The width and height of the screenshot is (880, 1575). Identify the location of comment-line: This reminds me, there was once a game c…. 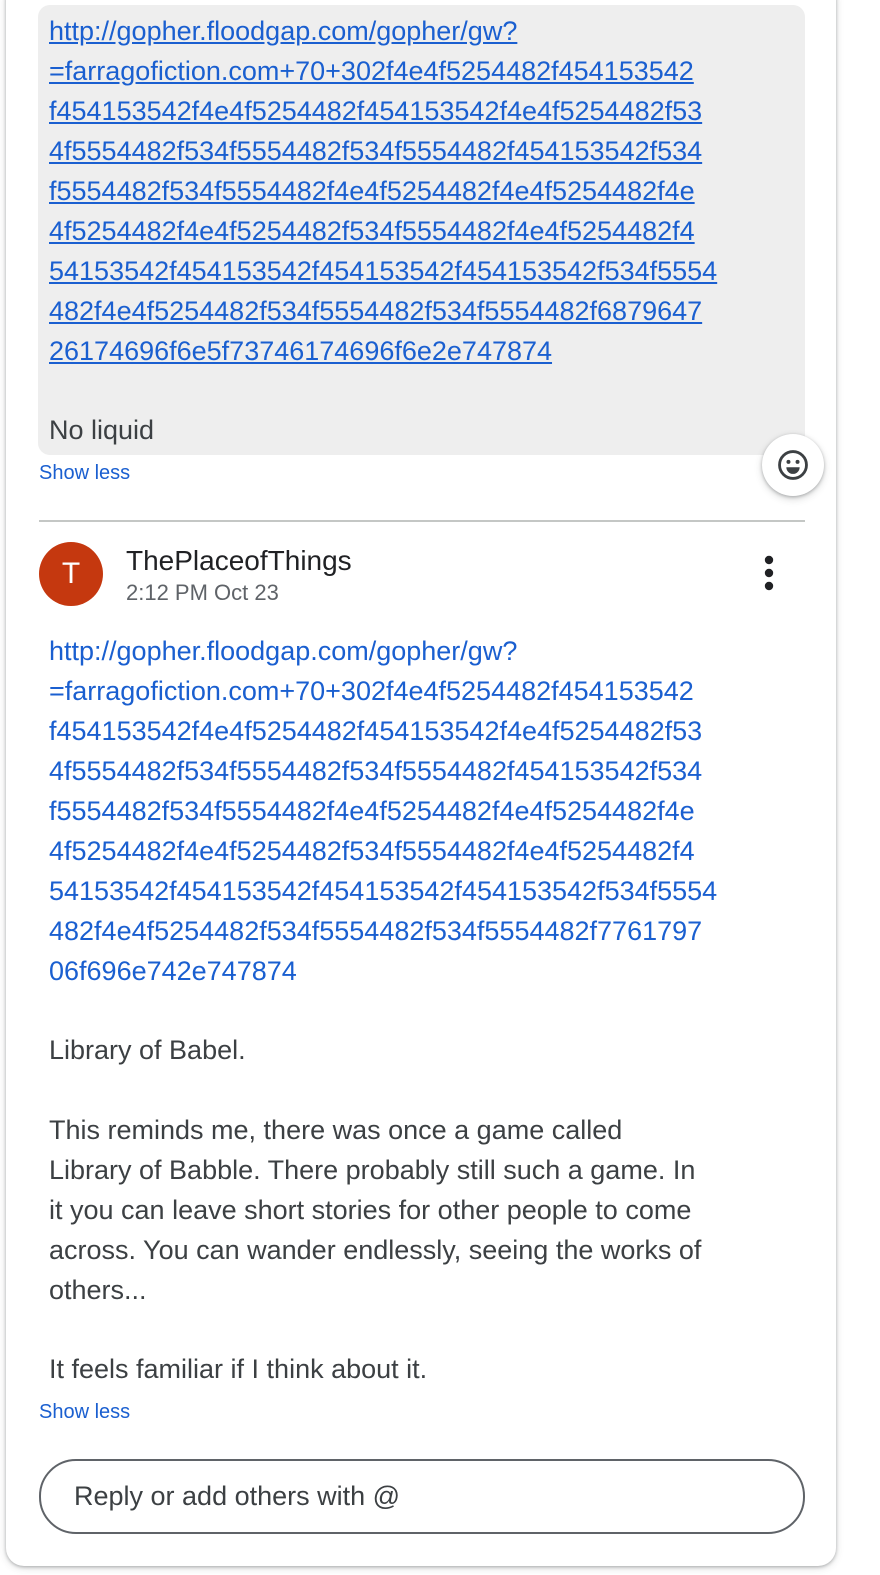
(336, 1130).